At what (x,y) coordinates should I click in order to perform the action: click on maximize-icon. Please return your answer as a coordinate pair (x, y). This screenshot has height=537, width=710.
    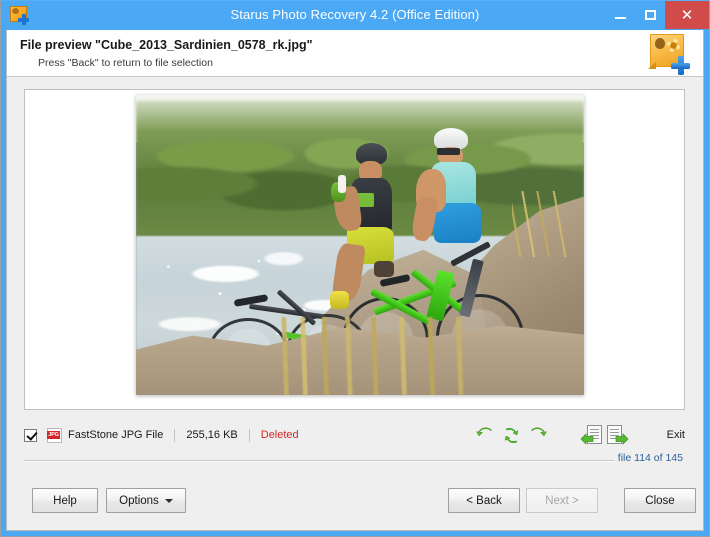
    Looking at the image, I should click on (650, 15).